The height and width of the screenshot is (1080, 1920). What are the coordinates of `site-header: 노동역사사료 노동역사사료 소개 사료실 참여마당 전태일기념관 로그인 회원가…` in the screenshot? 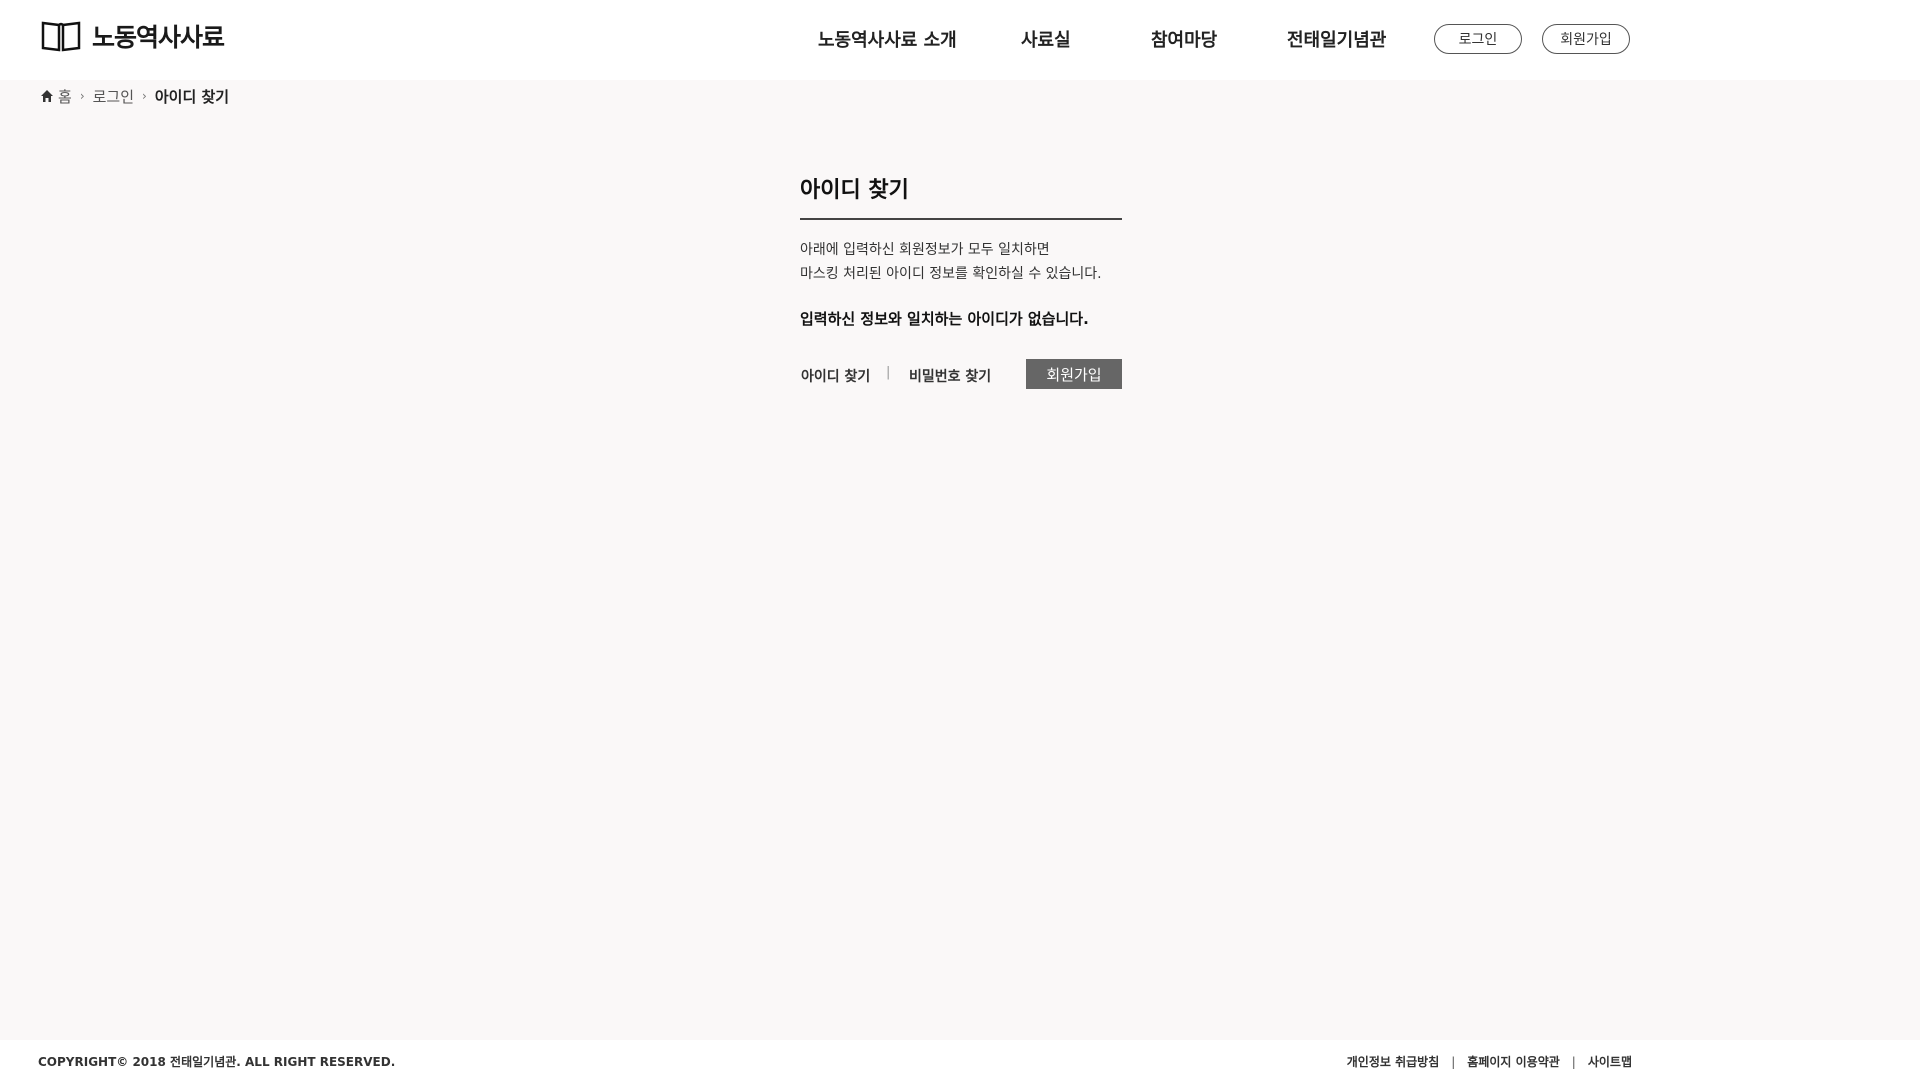 It's located at (960, 40).